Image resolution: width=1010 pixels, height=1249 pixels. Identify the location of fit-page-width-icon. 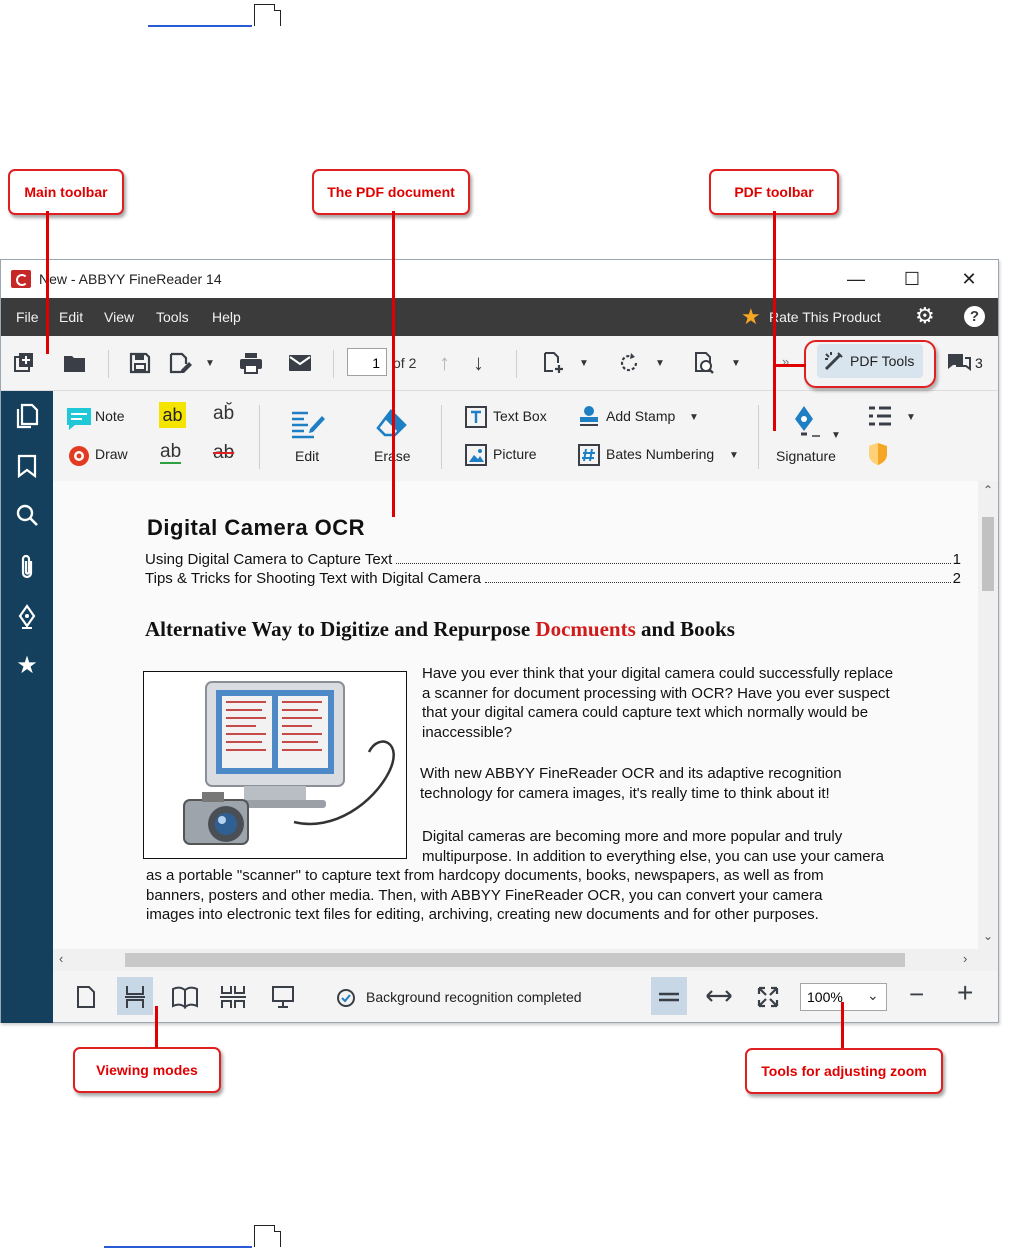
(719, 996).